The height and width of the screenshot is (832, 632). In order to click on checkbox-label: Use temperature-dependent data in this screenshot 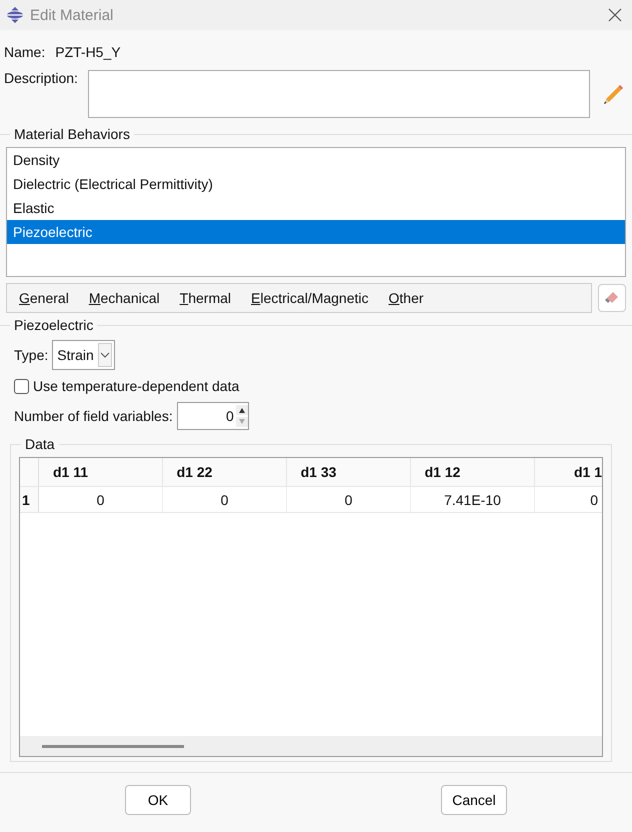, I will do `click(136, 386)`.